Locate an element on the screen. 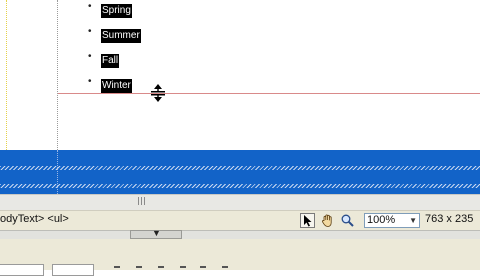 Image resolution: width=480 pixels, height=276 pixels. list-item-text: Spring is located at coordinates (116, 11).